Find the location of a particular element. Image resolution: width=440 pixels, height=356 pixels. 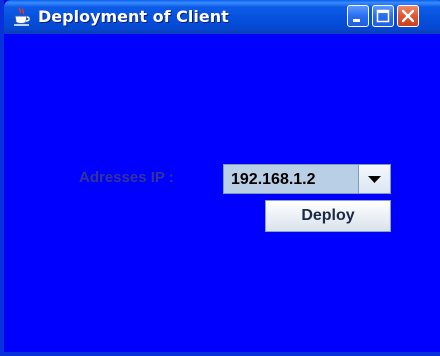

maximize-icon is located at coordinates (383, 16).